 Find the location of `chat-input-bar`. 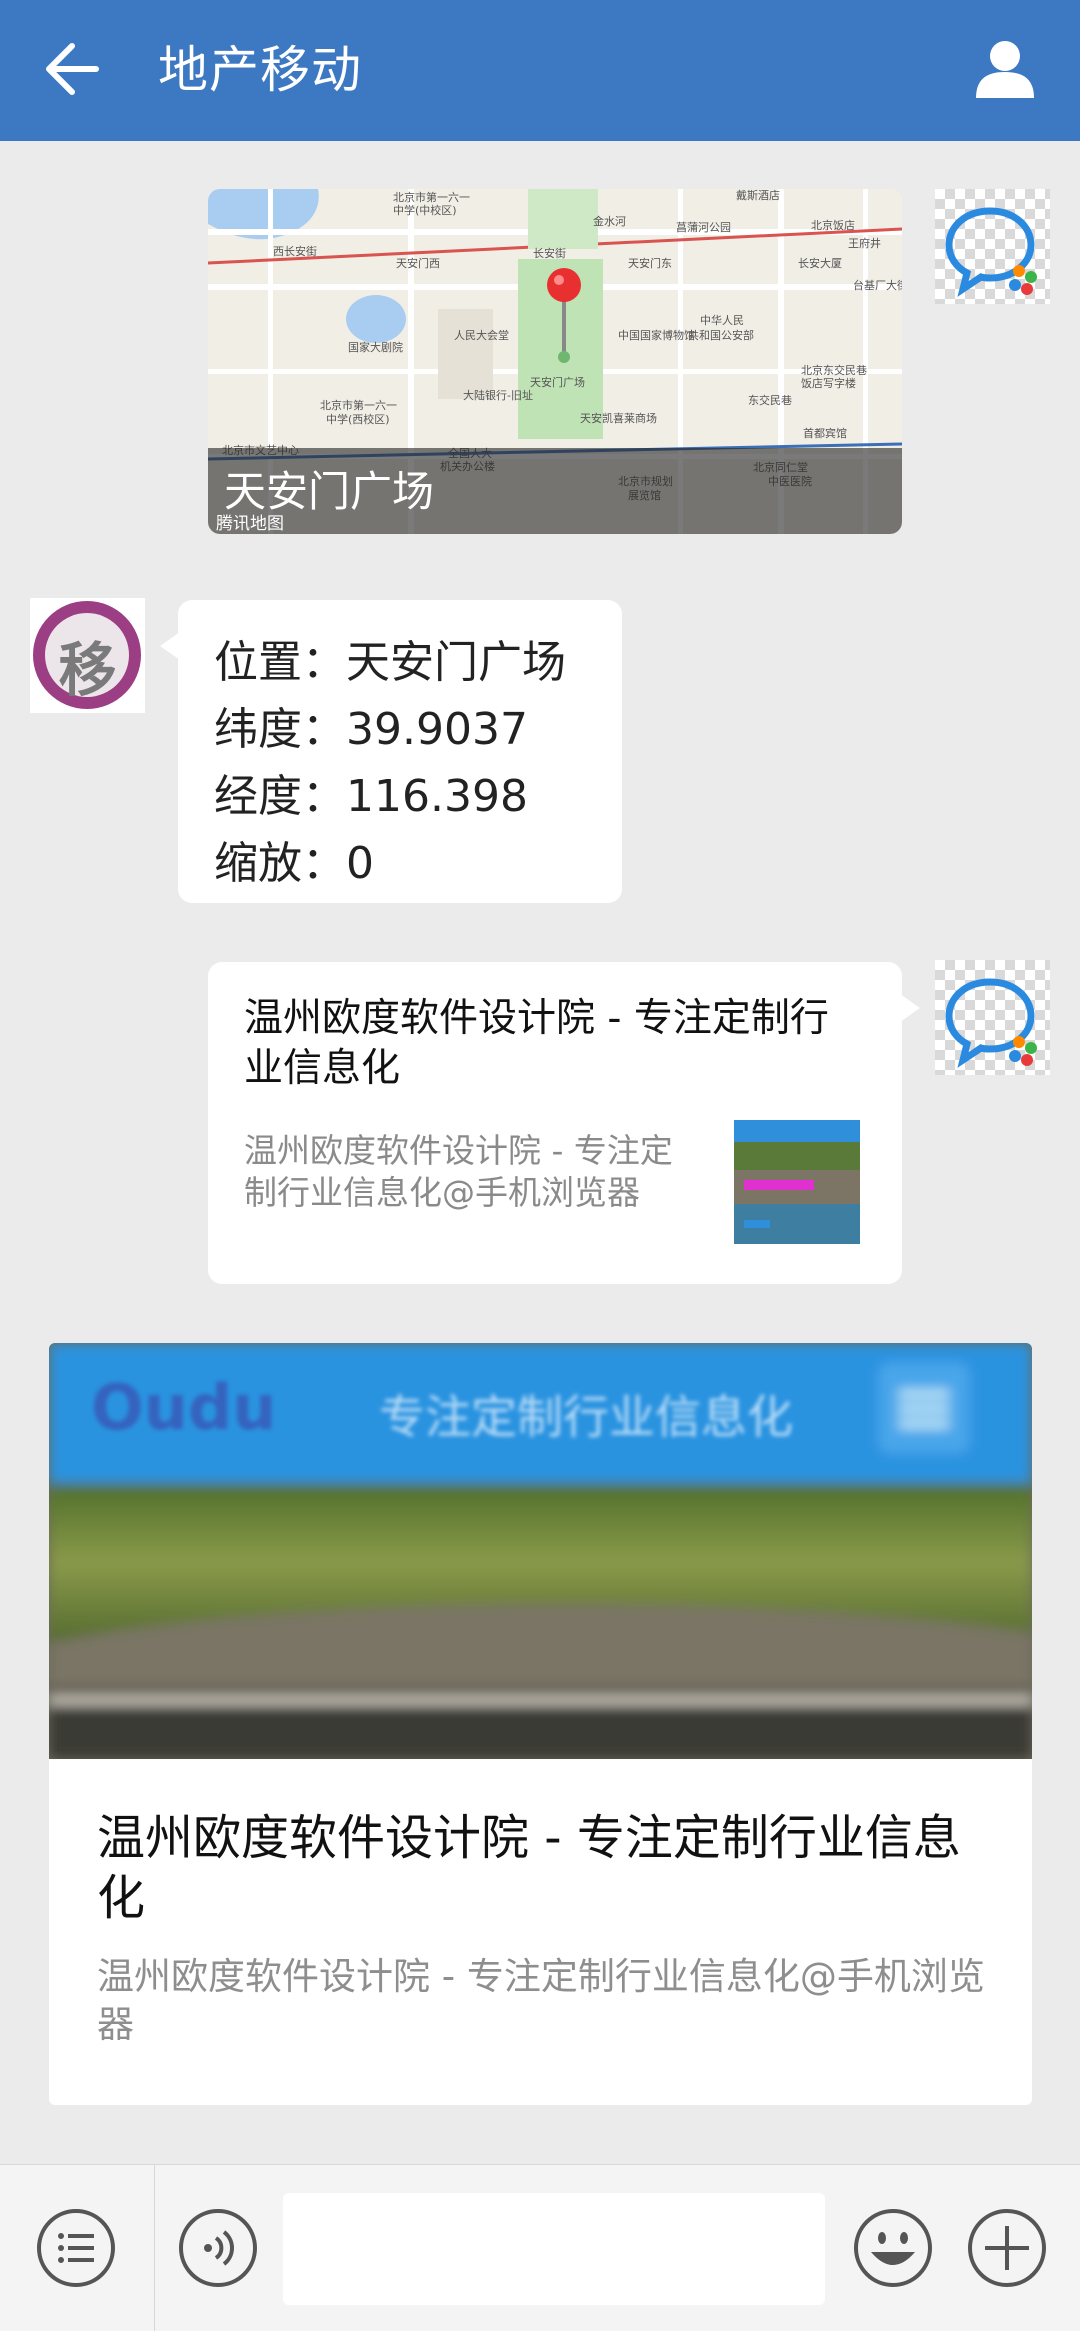

chat-input-bar is located at coordinates (540, 2247).